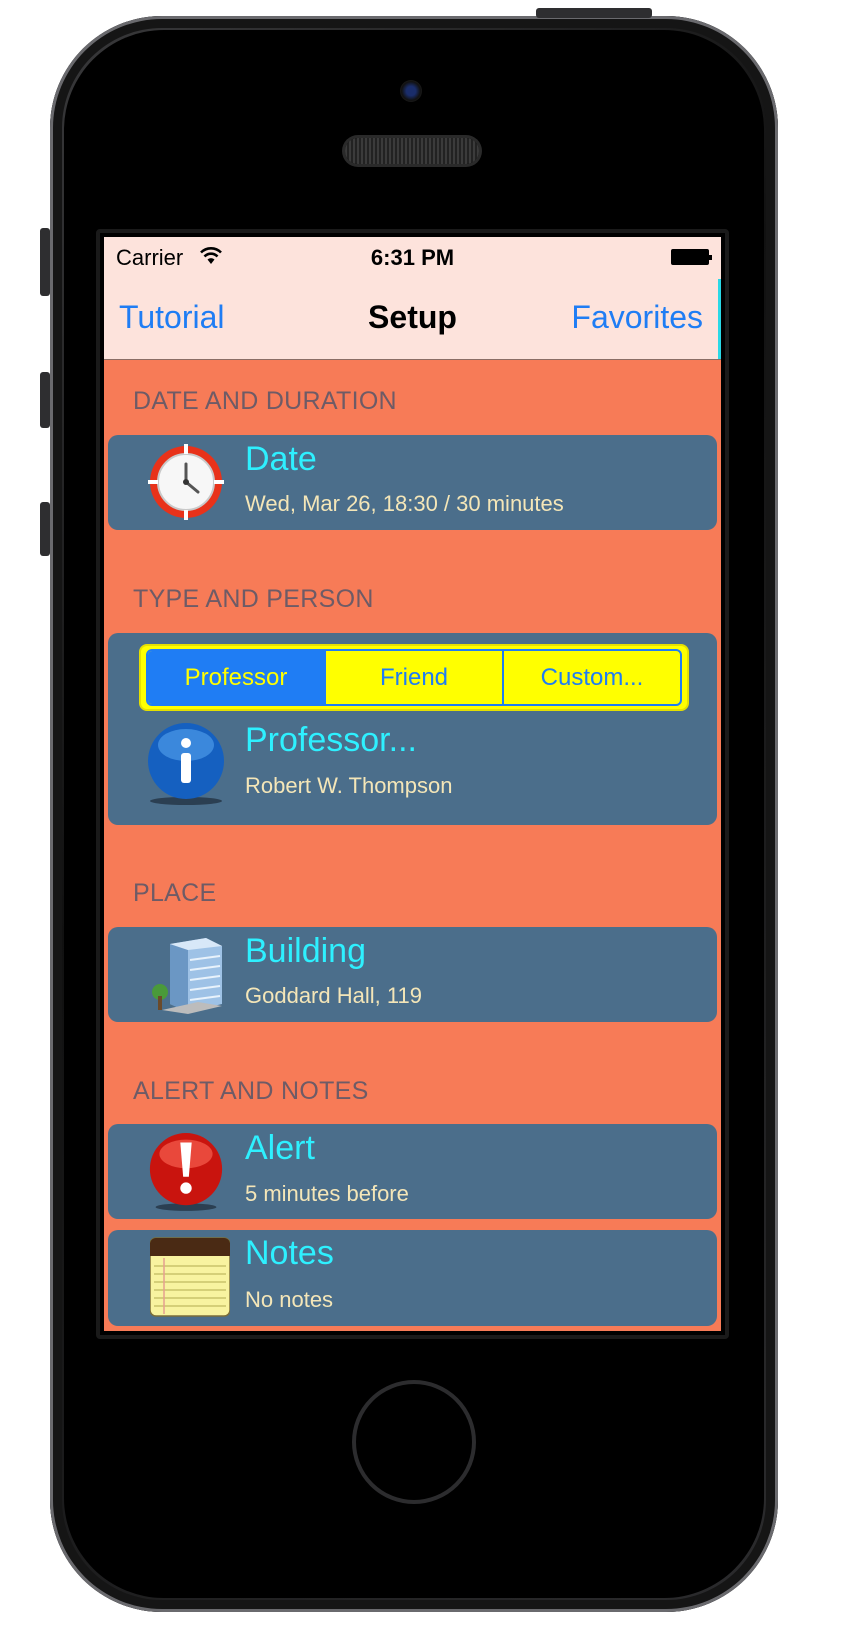  What do you see at coordinates (412, 482) in the screenshot?
I see `date-row: Date Wed, Mar 26, 18:30 / 30 minutes` at bounding box center [412, 482].